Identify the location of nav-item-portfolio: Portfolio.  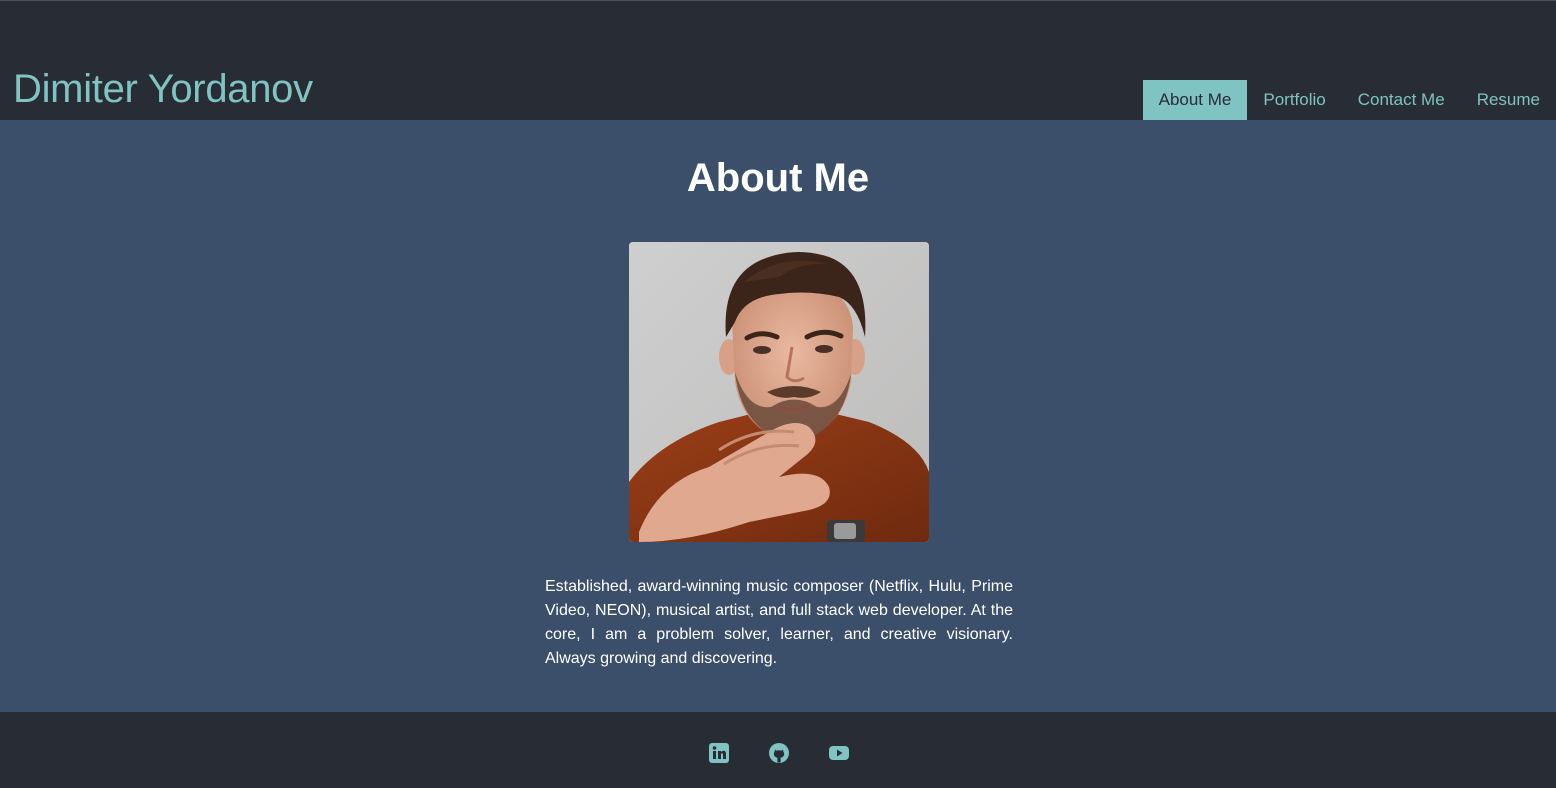
(1294, 100).